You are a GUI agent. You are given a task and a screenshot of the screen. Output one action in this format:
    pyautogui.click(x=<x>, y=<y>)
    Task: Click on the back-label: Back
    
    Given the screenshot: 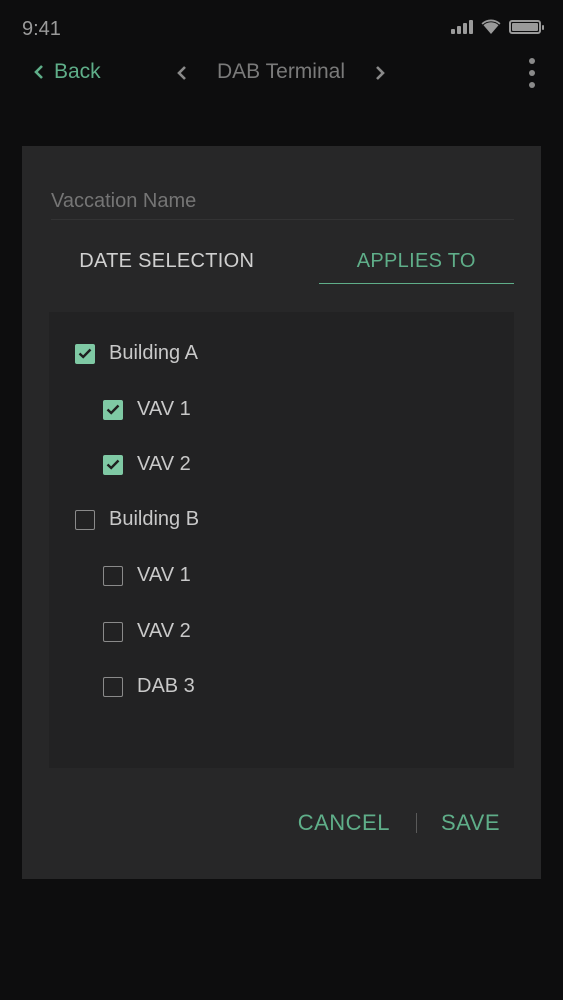 What is the action you would take?
    pyautogui.click(x=77, y=71)
    